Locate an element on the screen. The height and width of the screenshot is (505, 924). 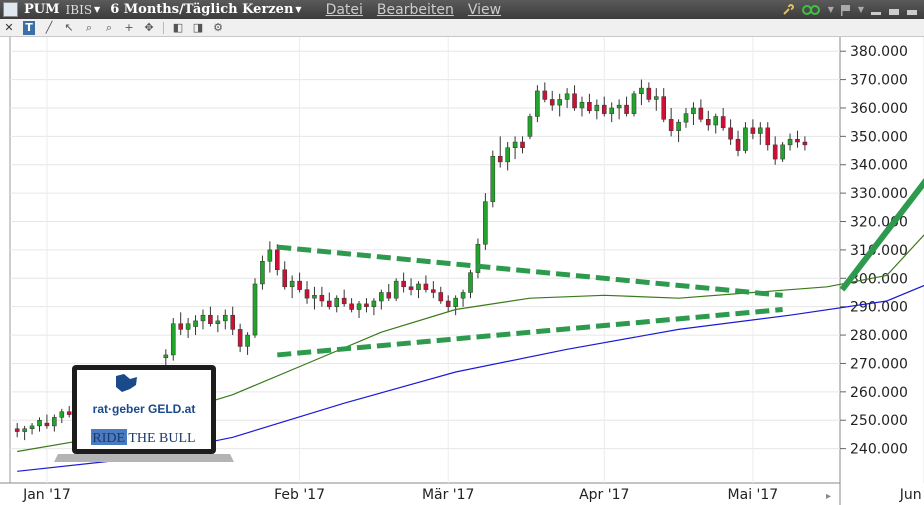
line-tool-icon: ╱ is located at coordinates (49, 28).